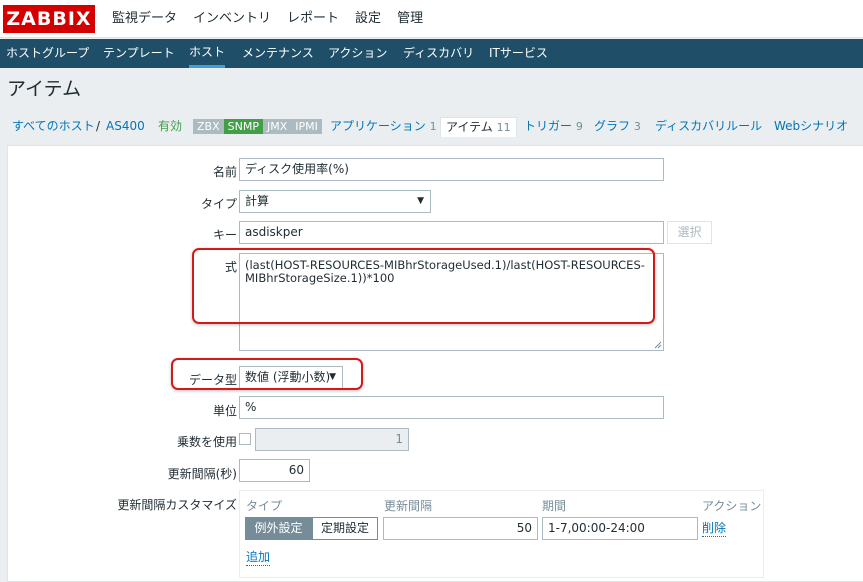  Describe the element at coordinates (335, 201) in the screenshot. I see `type-select: 計算 ▼` at that location.